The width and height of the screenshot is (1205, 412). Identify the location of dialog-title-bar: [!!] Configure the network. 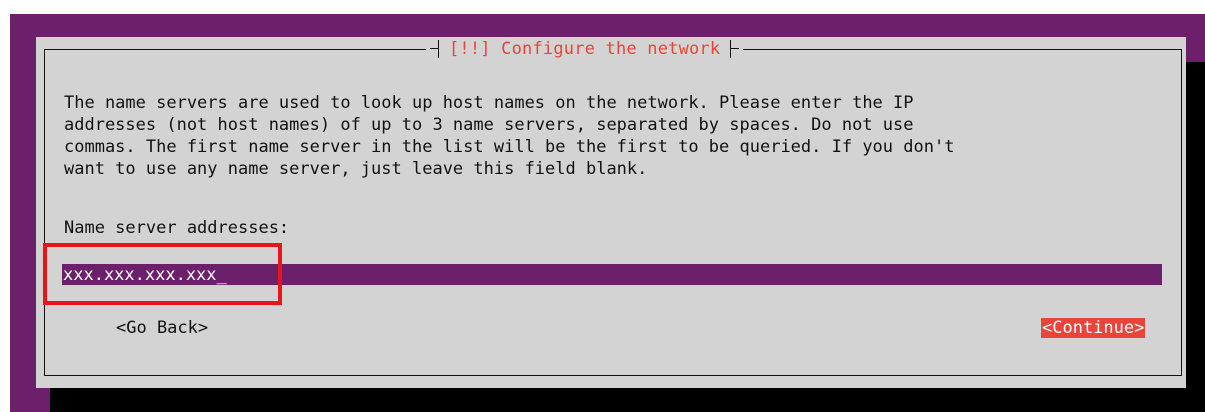
(585, 49).